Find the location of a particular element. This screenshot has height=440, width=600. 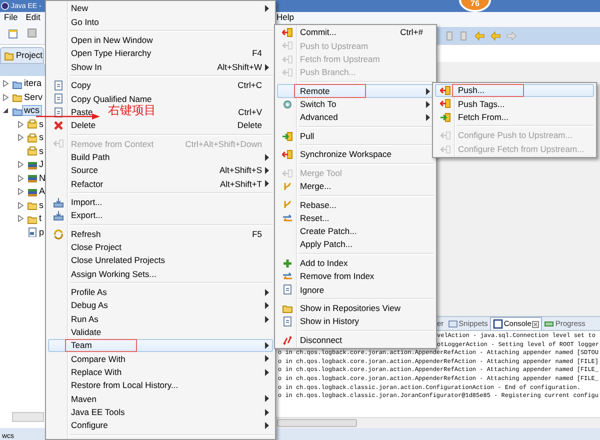

gear-icon is located at coordinates (287, 104).